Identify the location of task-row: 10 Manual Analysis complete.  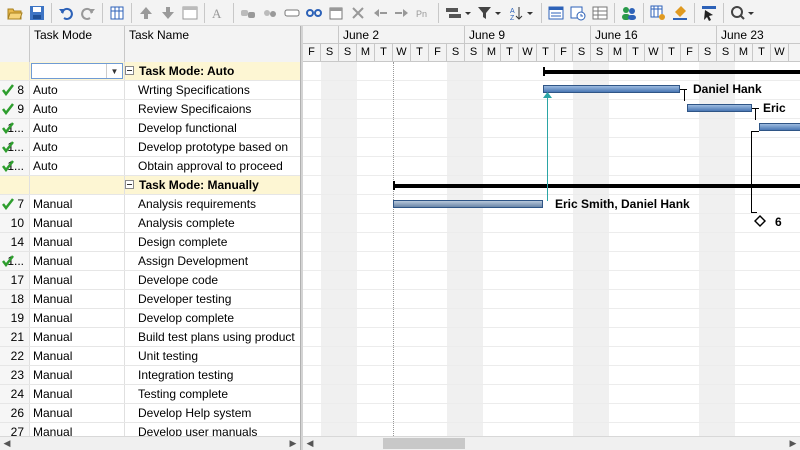
(150, 223).